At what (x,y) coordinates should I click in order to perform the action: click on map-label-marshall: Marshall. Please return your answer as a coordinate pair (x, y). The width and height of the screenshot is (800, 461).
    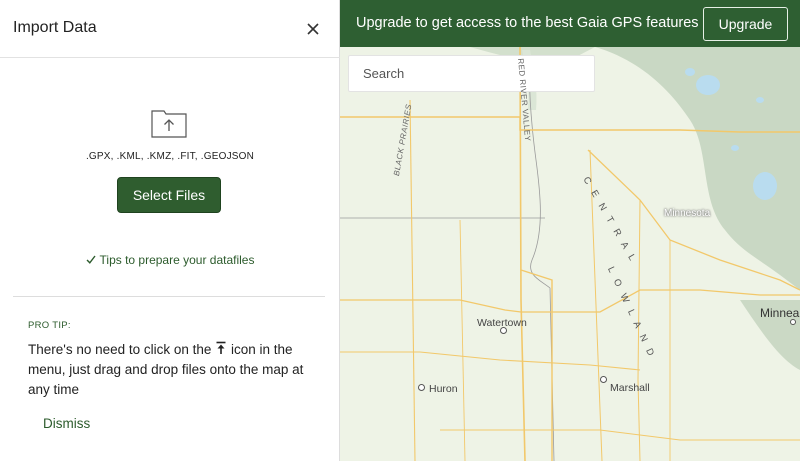
    Looking at the image, I should click on (630, 388).